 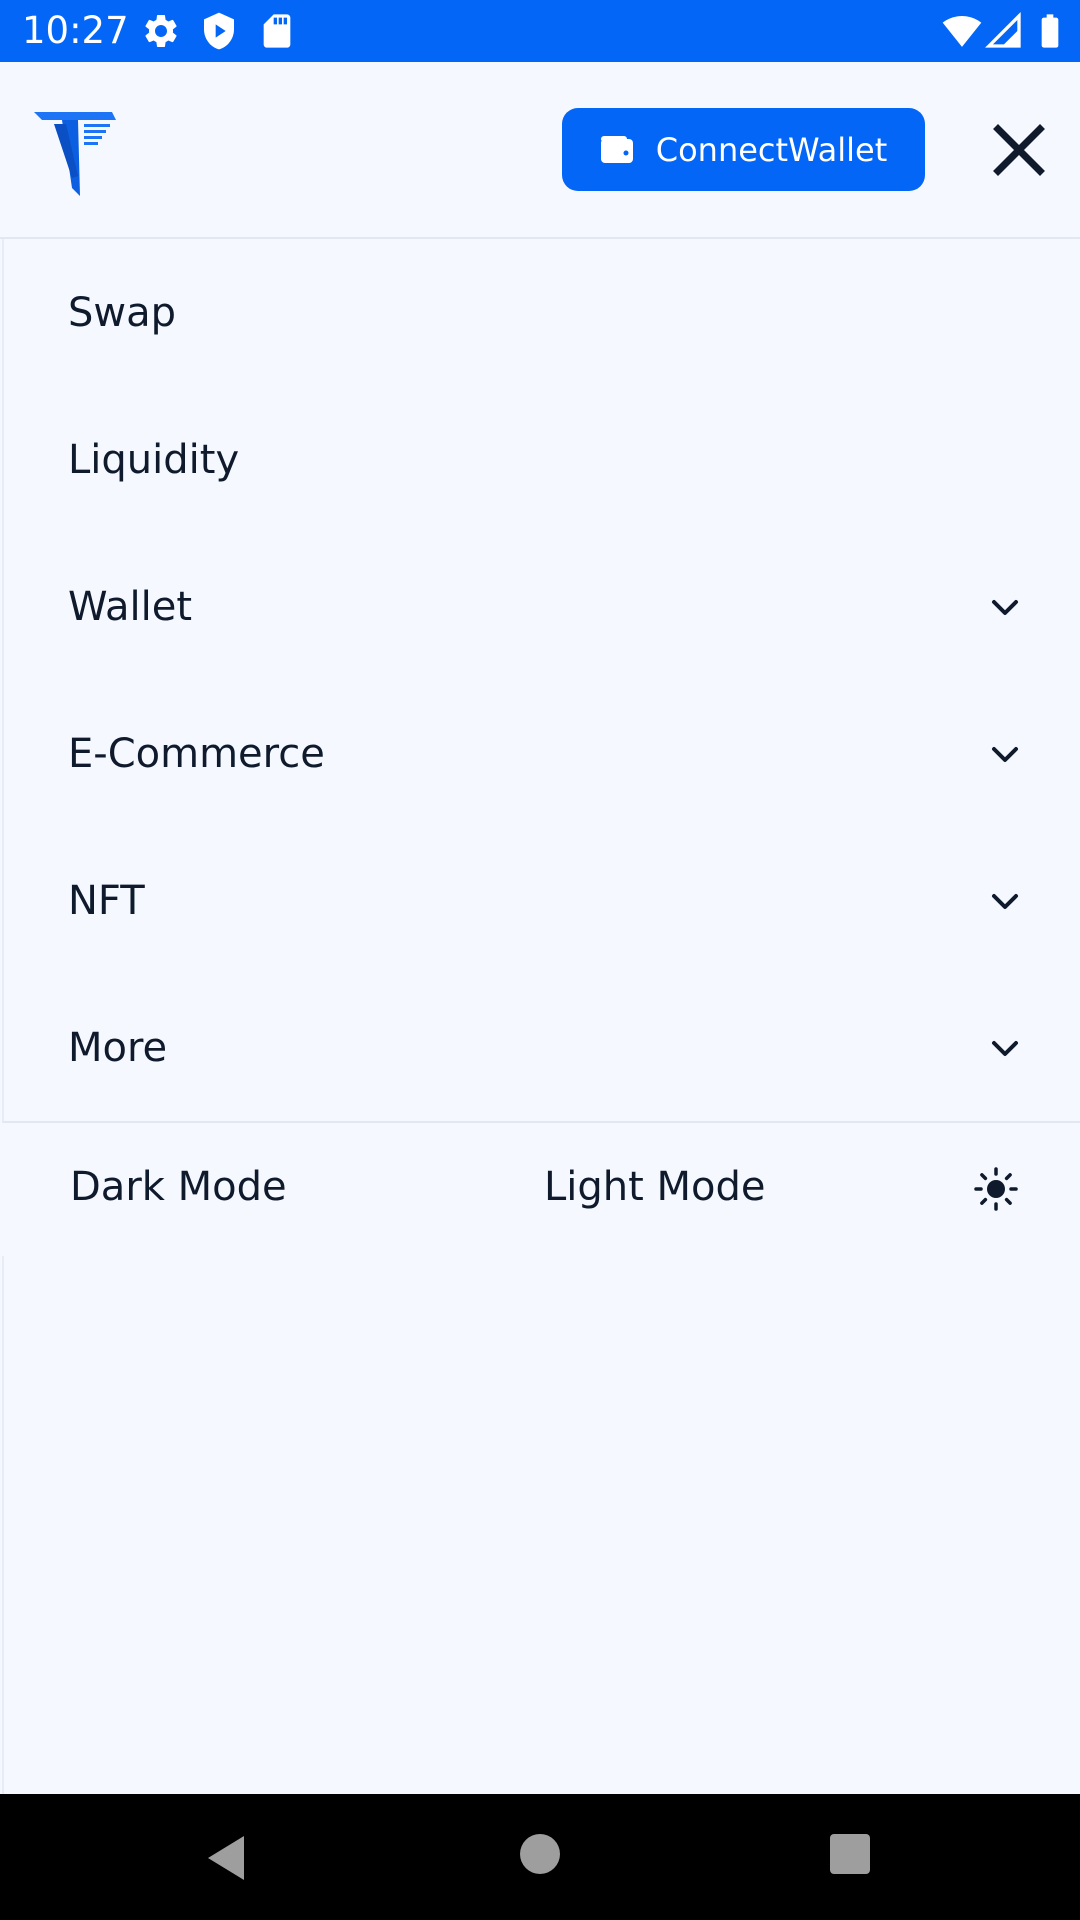 What do you see at coordinates (542, 900) in the screenshot?
I see `menu-item-nft: NFT` at bounding box center [542, 900].